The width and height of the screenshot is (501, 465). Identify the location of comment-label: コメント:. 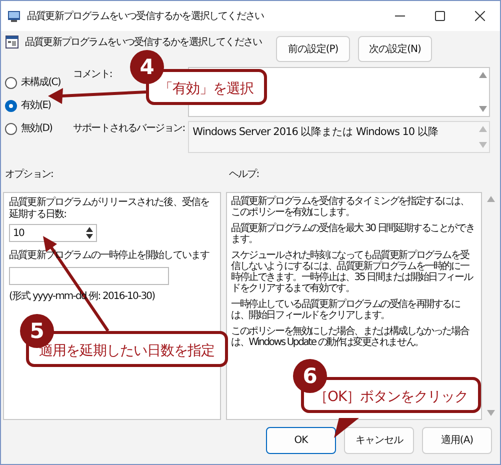
(92, 75).